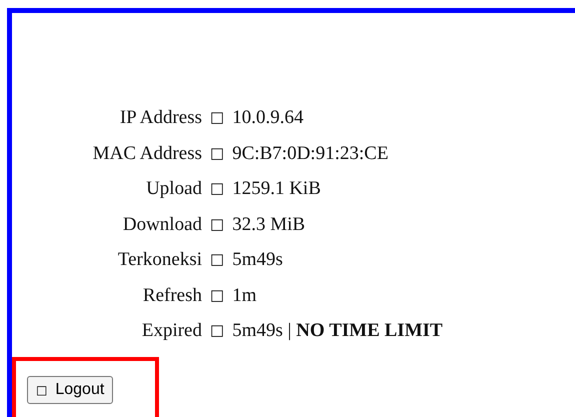  Describe the element at coordinates (147, 154) in the screenshot. I see `field-label: MAC Address` at that location.